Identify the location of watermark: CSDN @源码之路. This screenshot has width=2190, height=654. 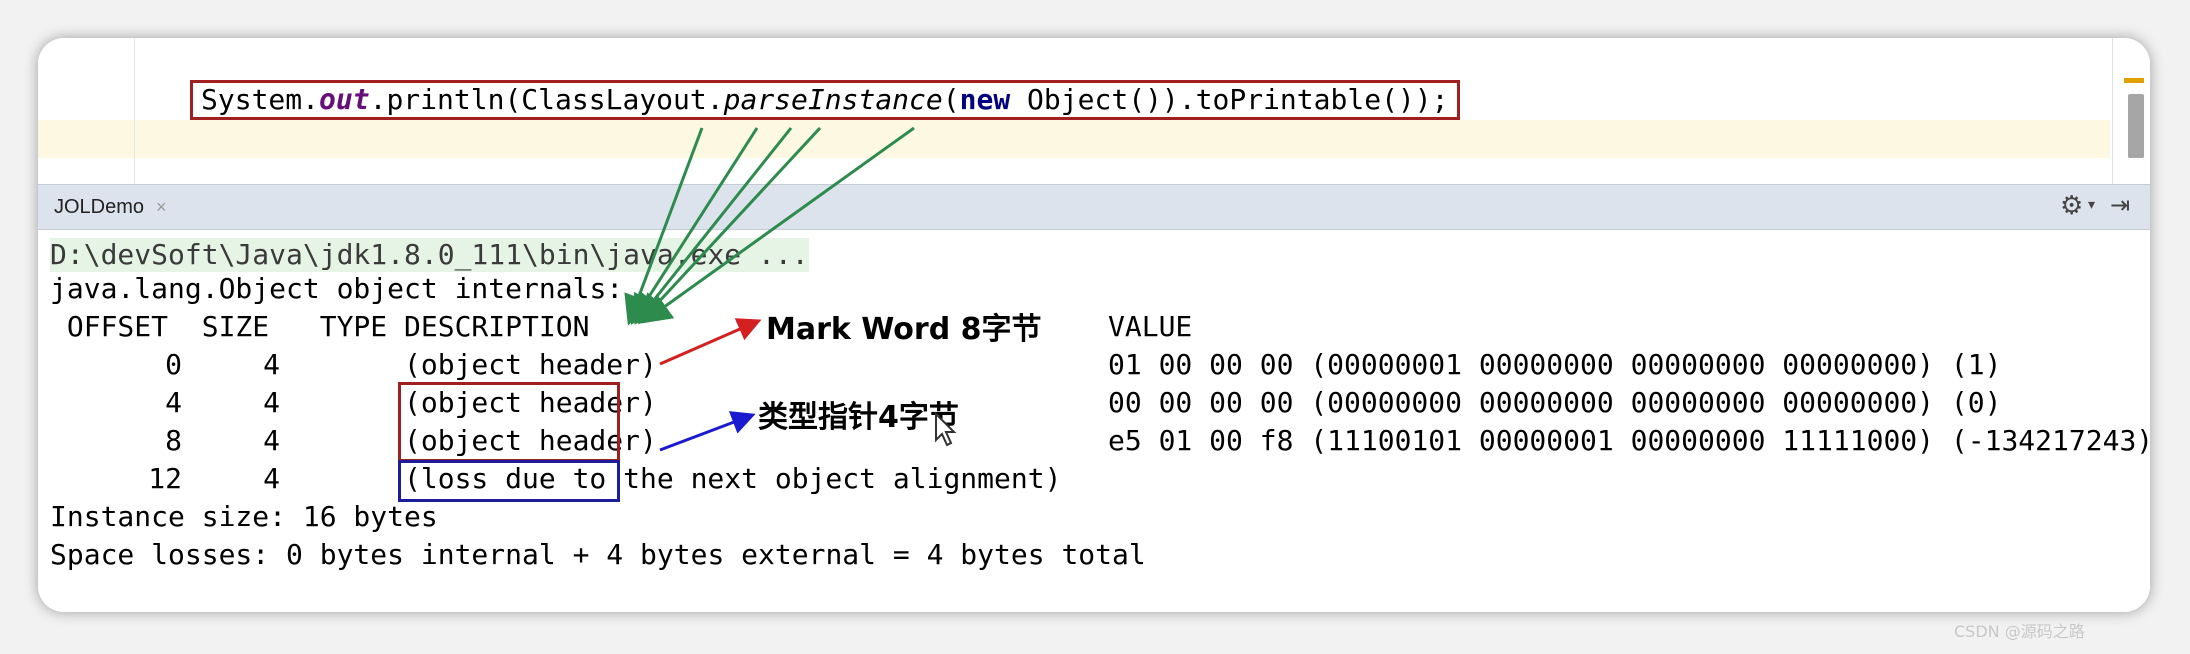
(2019, 631).